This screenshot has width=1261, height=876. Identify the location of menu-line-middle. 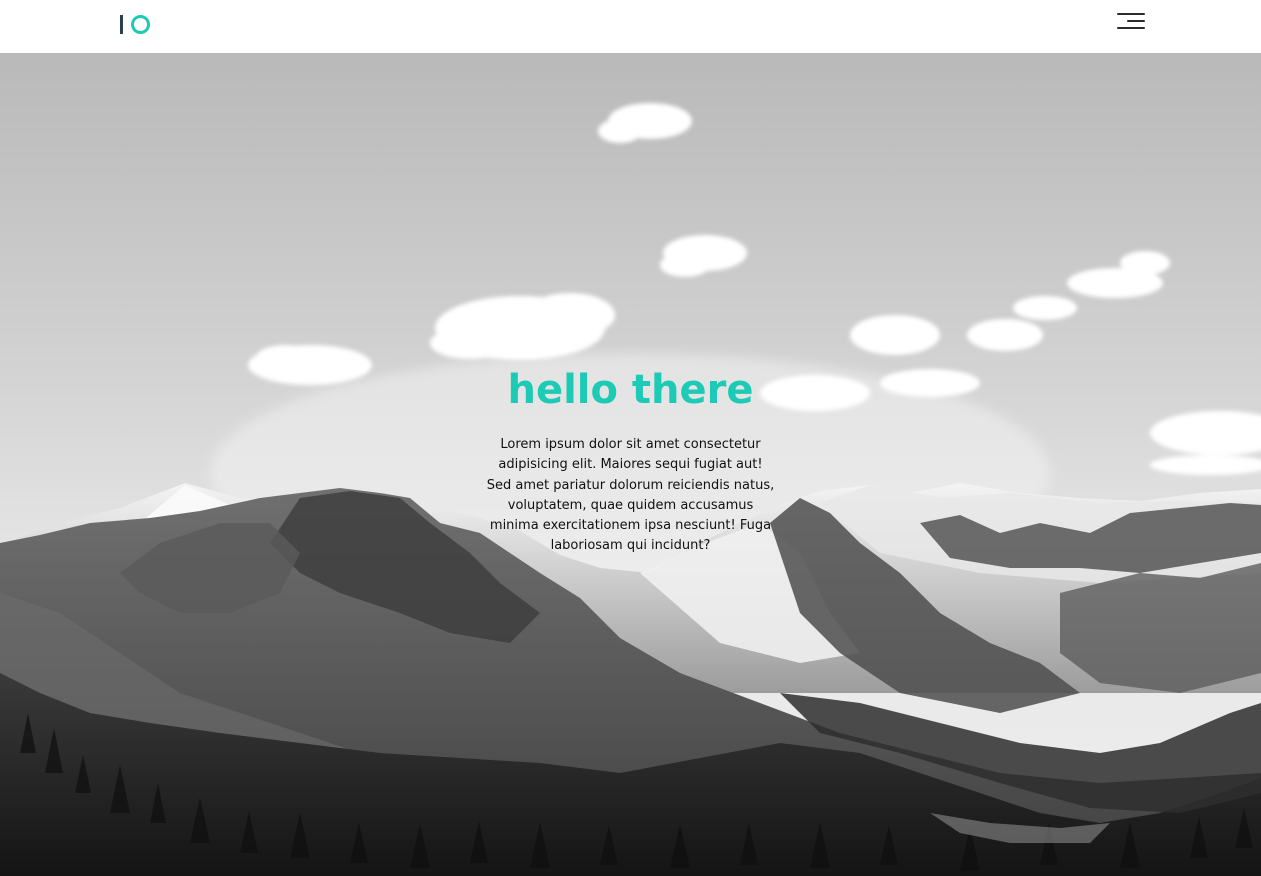
(1136, 21).